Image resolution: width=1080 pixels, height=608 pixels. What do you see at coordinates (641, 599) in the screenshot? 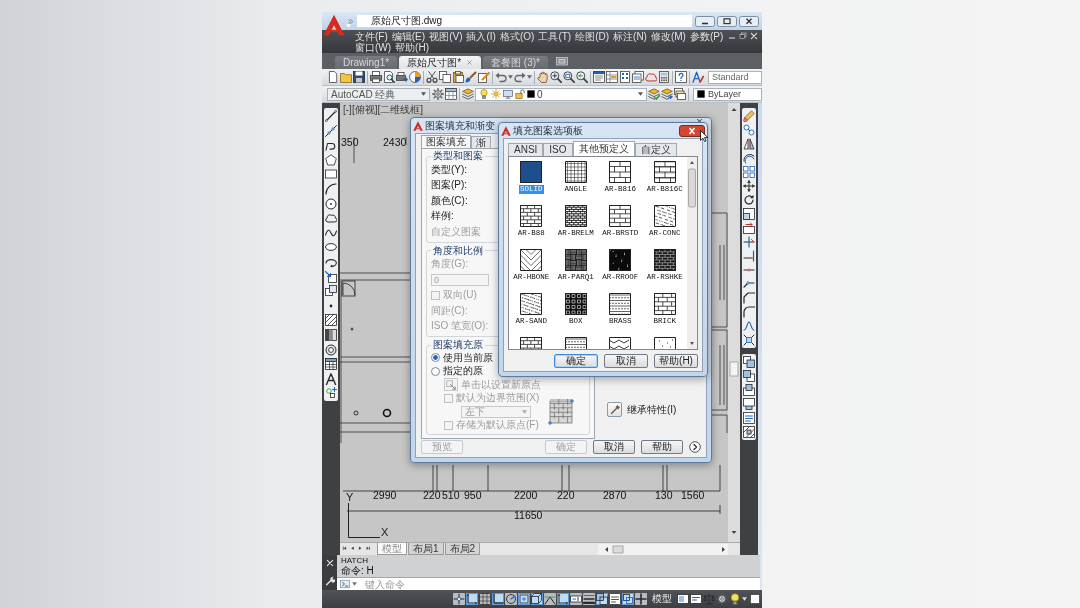
I see `plus-icon` at bounding box center [641, 599].